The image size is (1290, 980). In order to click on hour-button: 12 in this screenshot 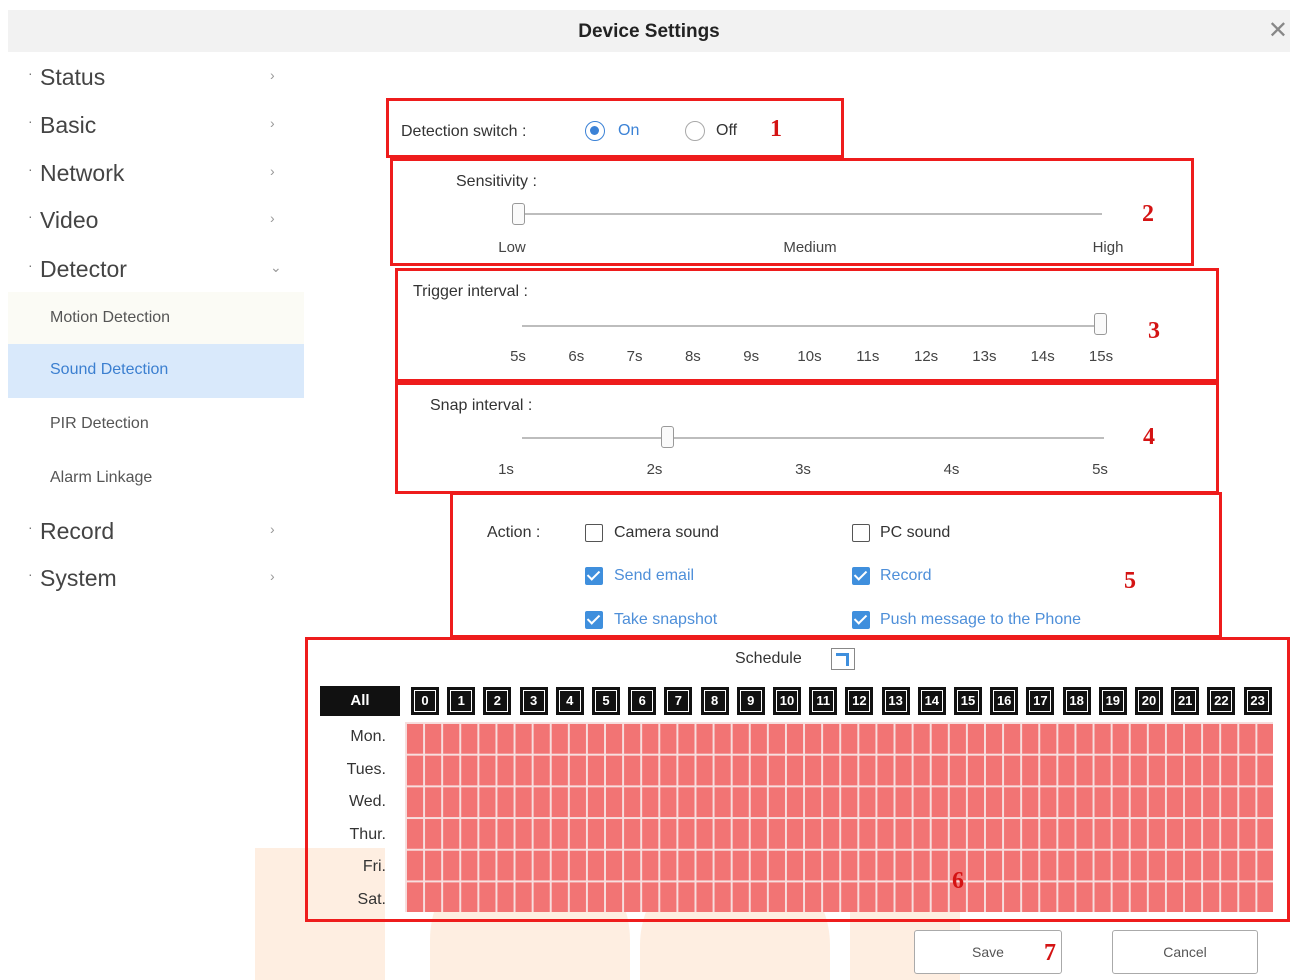, I will do `click(859, 701)`.